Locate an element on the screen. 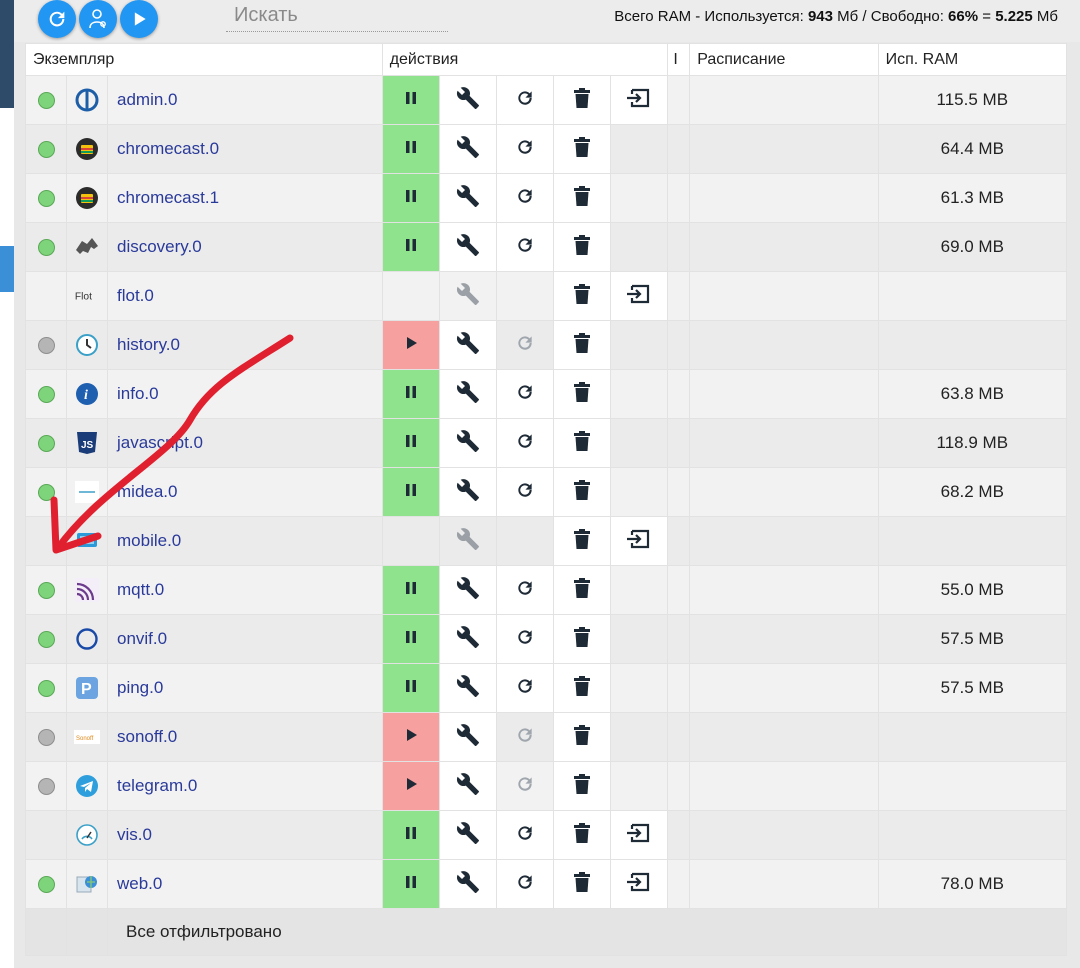 This screenshot has height=968, width=1080. instance-name: sonoff.0 is located at coordinates (142, 736).